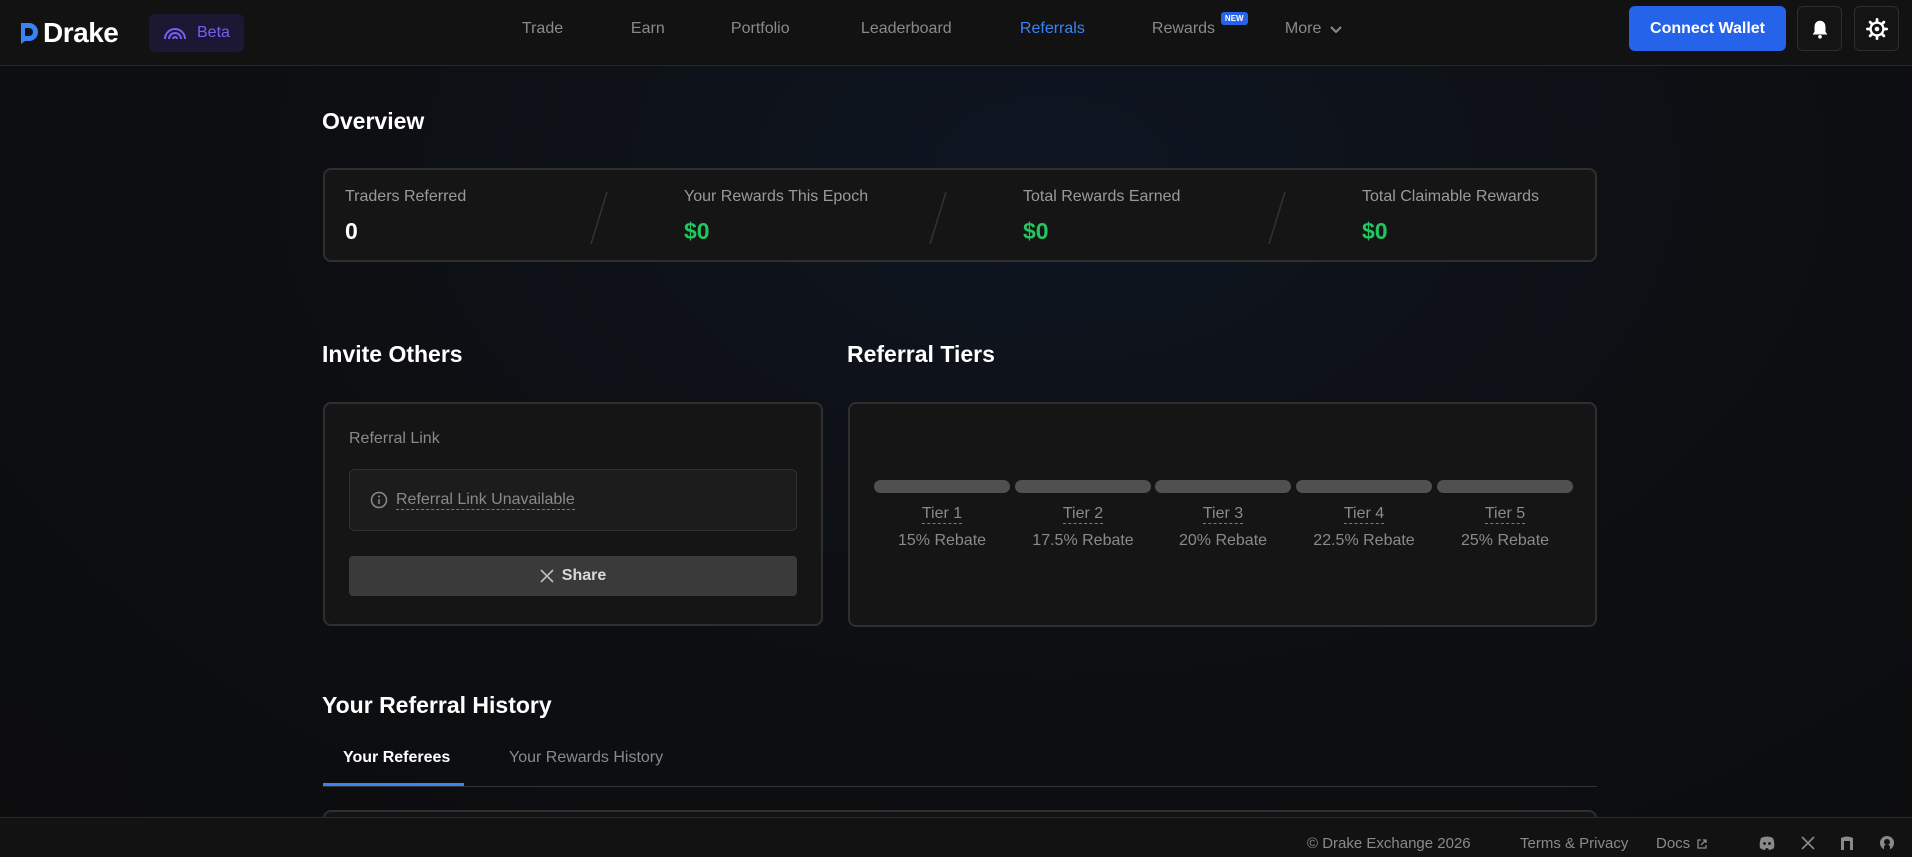 Image resolution: width=1912 pixels, height=857 pixels. What do you see at coordinates (405, 216) in the screenshot?
I see `stat-traders-referred: Traders Referred 0` at bounding box center [405, 216].